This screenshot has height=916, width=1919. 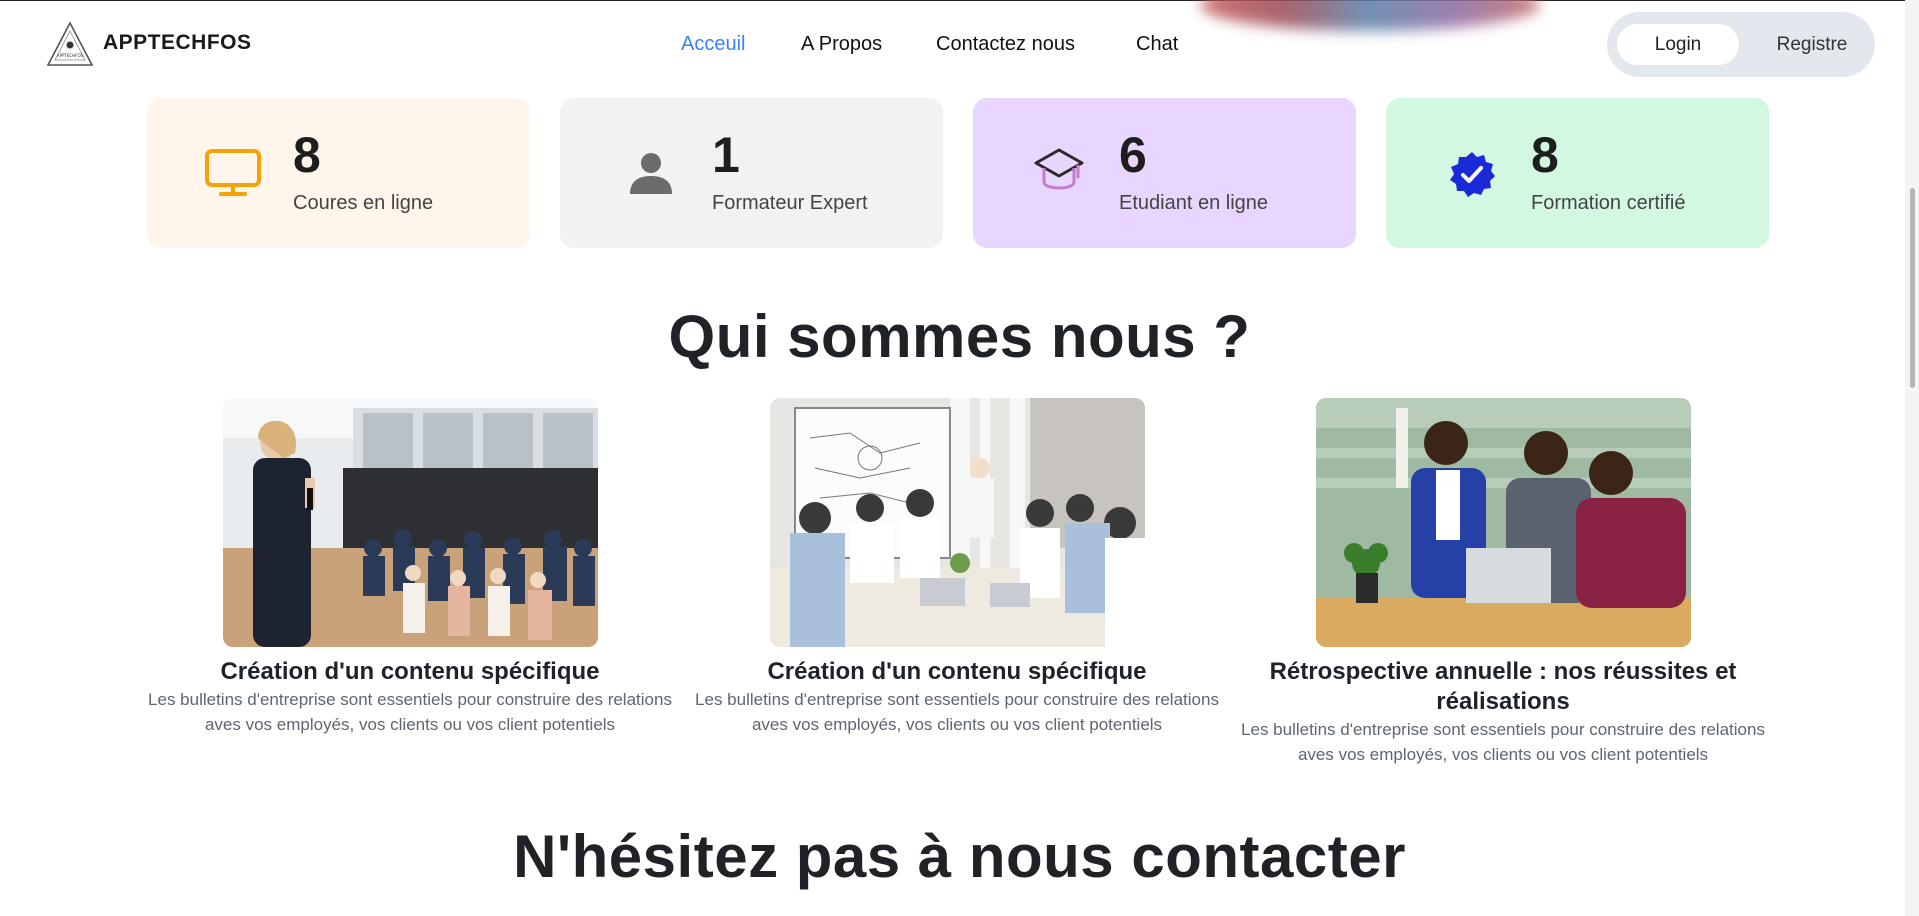 I want to click on register-button: Registre, so click(x=1812, y=44).